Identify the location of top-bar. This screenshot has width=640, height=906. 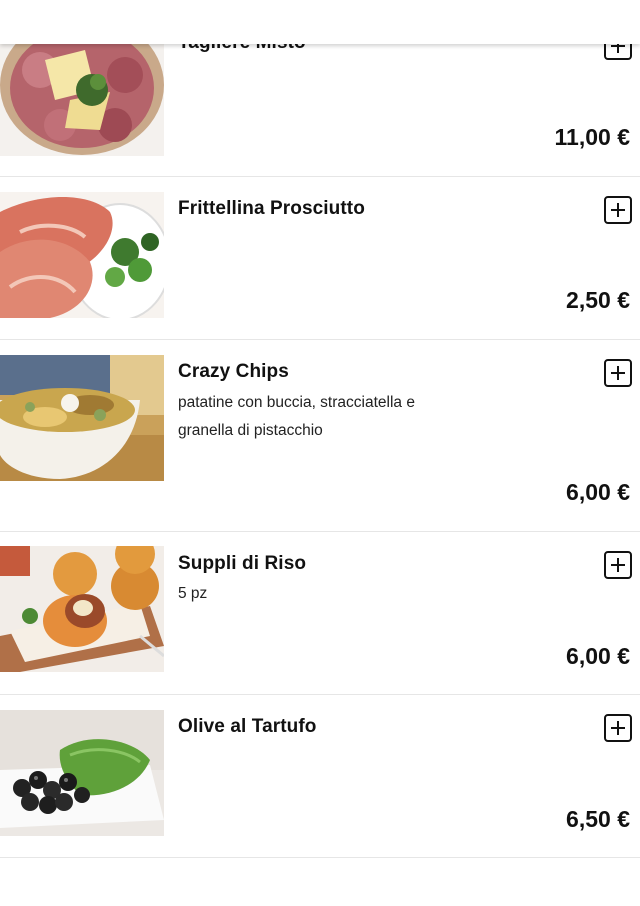
(320, 22).